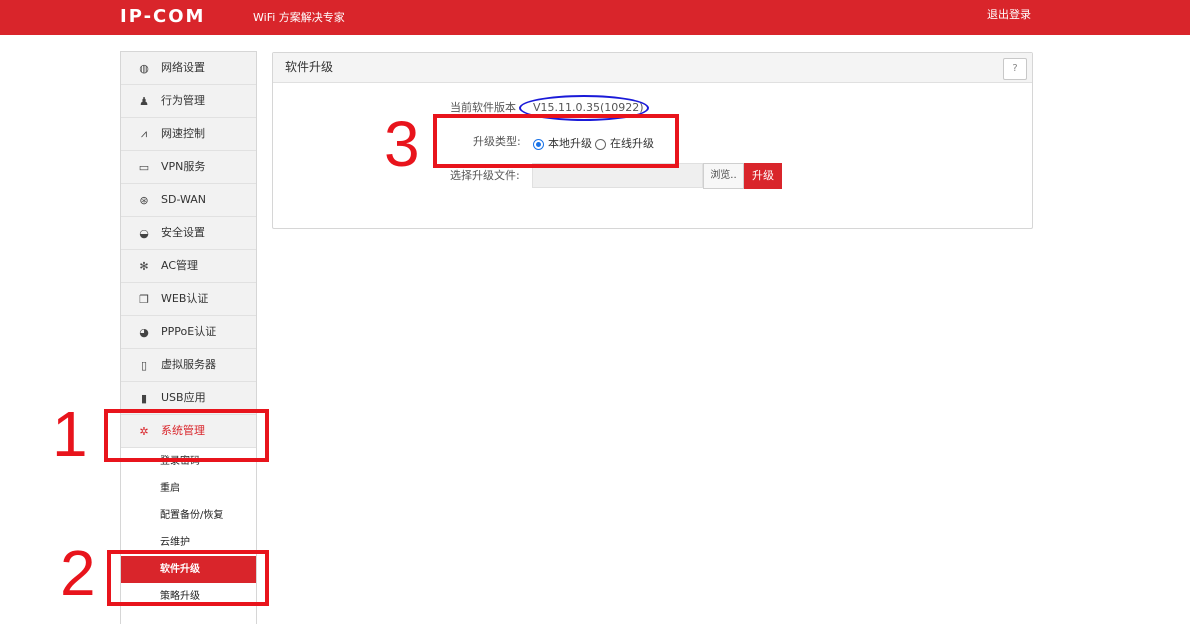 The image size is (1190, 624). I want to click on web-auth-icon: ❐, so click(144, 299).